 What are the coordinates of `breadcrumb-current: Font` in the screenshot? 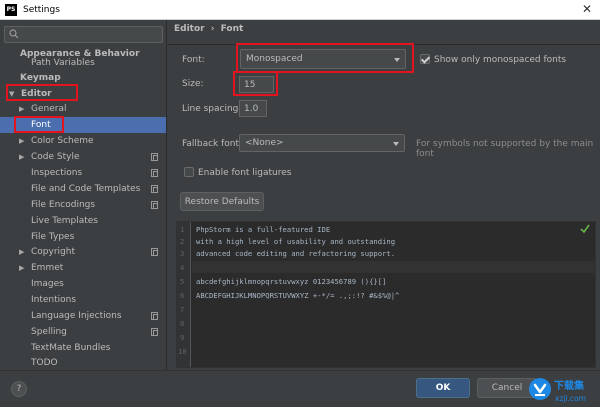 It's located at (232, 29).